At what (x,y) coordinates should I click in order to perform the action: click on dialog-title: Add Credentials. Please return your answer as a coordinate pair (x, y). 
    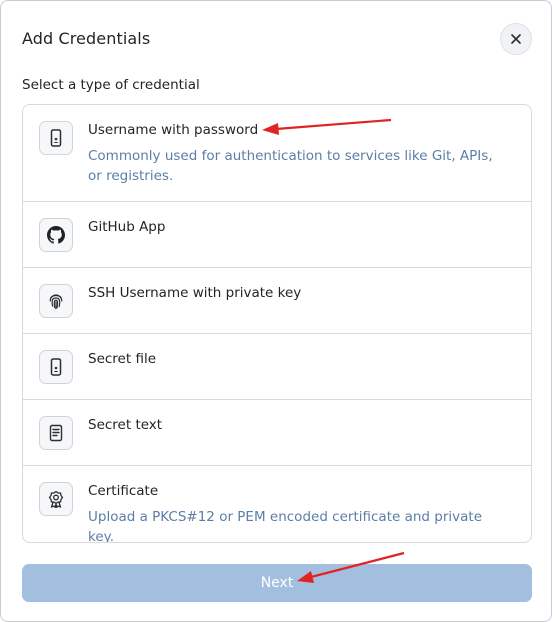
    Looking at the image, I should click on (86, 38).